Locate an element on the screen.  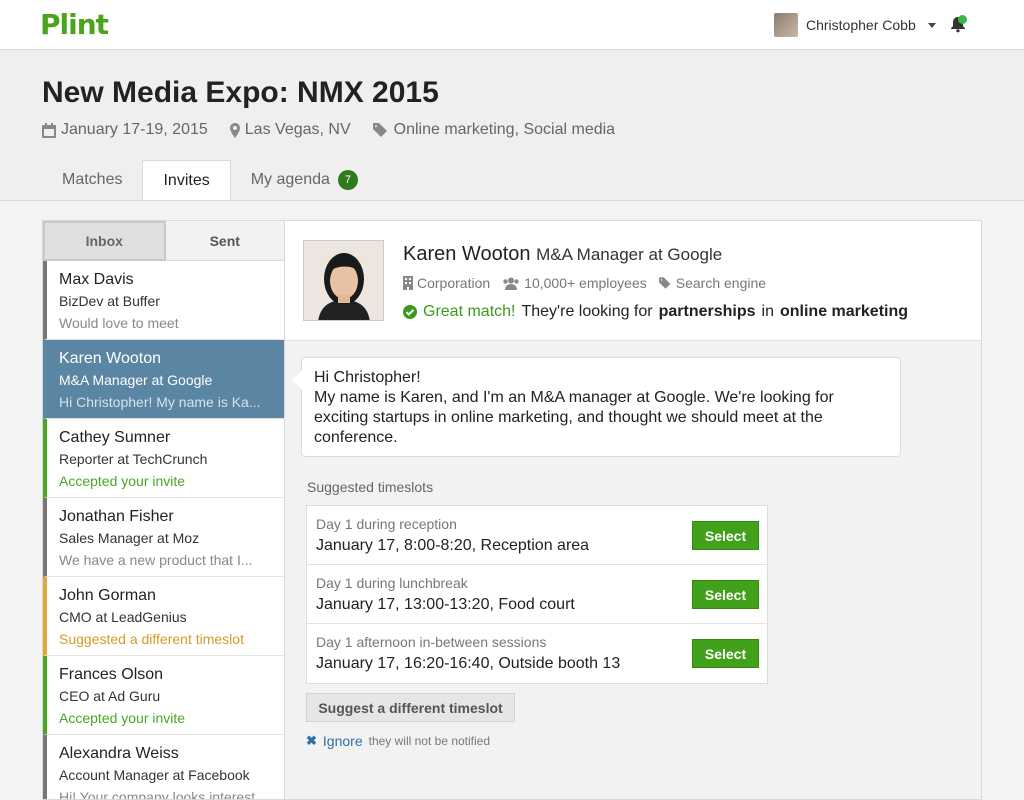
map-marker-icon is located at coordinates (234, 130).